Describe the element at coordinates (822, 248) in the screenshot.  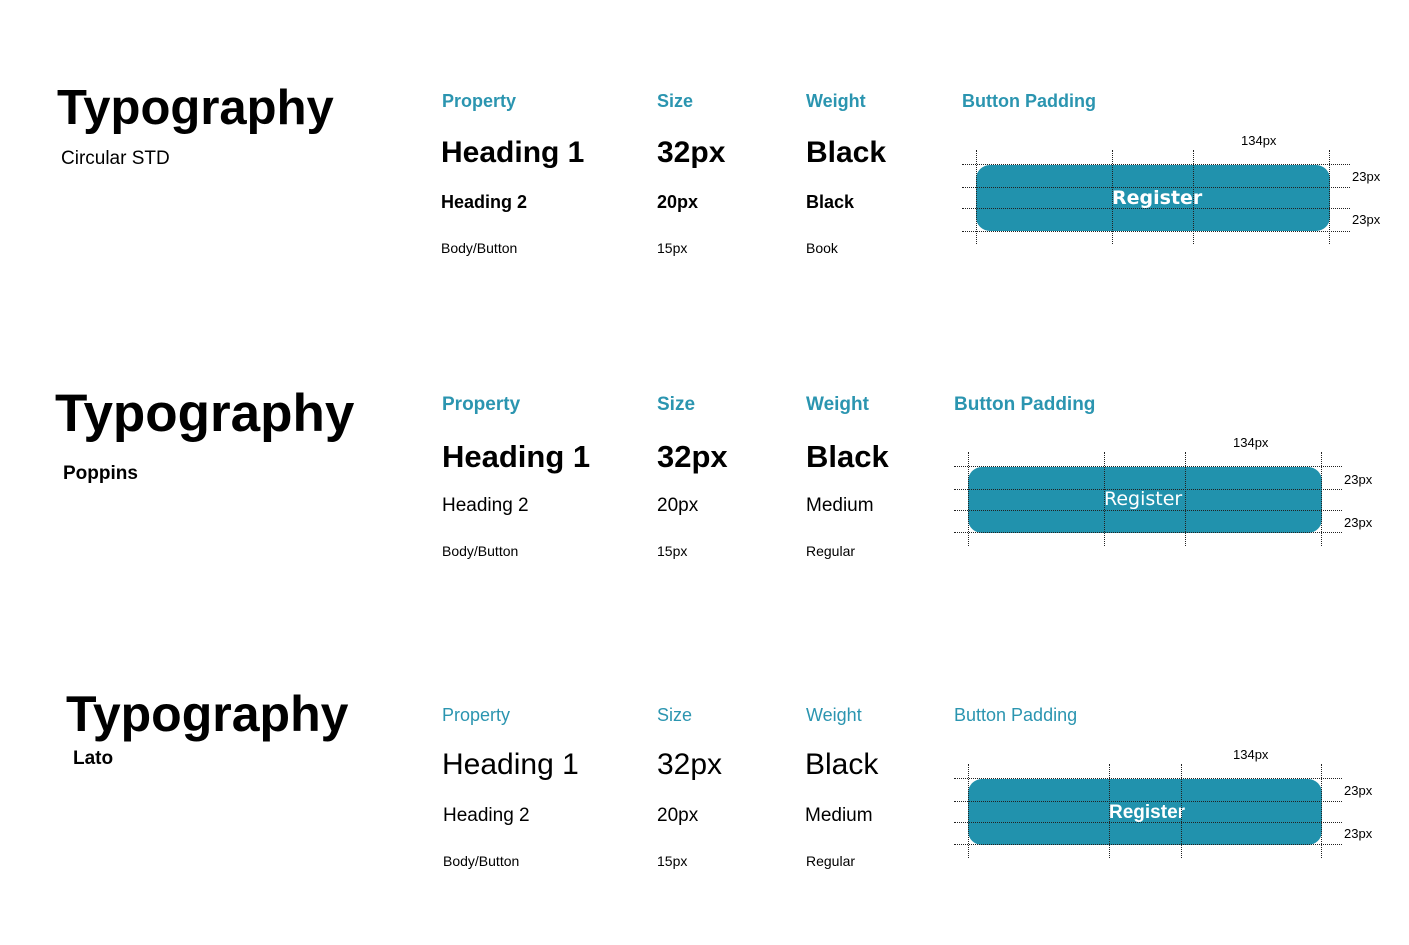
I see `row-body-weight: Book` at that location.